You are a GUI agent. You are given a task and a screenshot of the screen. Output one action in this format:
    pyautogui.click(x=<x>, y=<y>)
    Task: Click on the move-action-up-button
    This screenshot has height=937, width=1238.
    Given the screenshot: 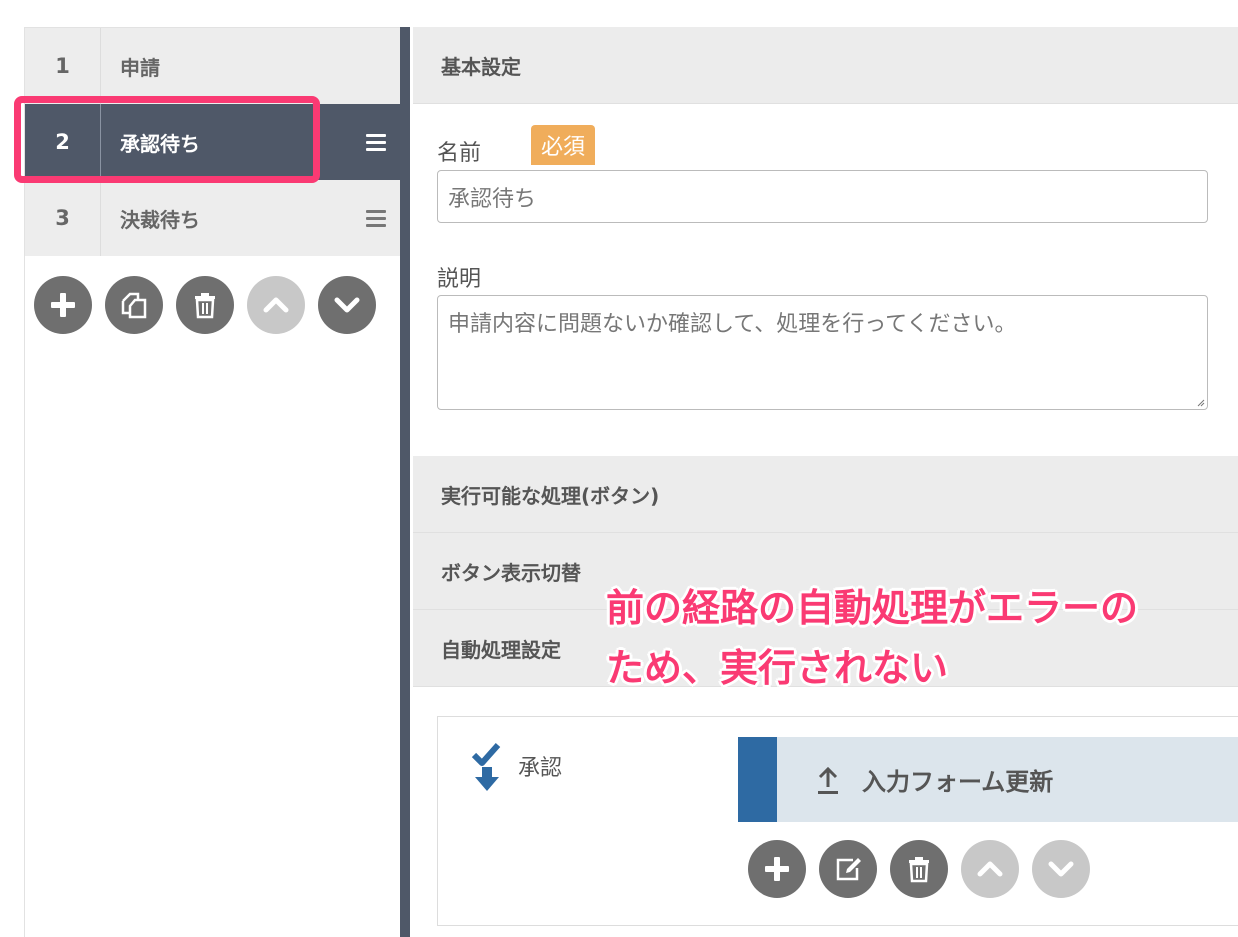 What is the action you would take?
    pyautogui.click(x=990, y=869)
    